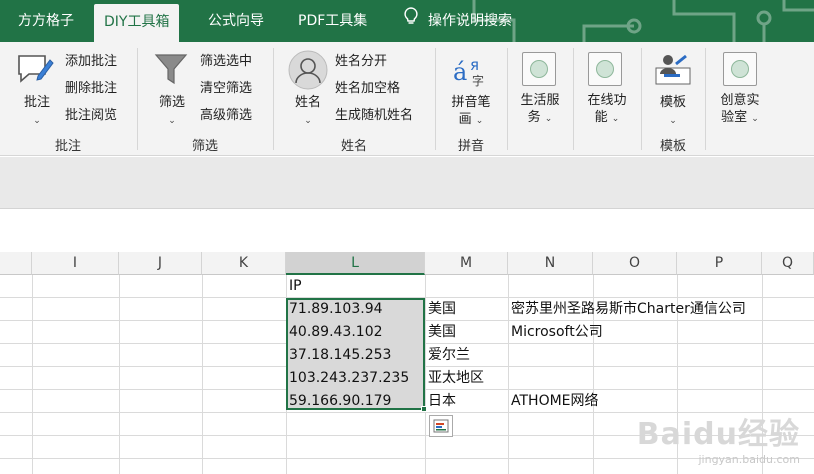 This screenshot has width=814, height=474. I want to click on group-label-pinyin: 拼音, so click(470, 146).